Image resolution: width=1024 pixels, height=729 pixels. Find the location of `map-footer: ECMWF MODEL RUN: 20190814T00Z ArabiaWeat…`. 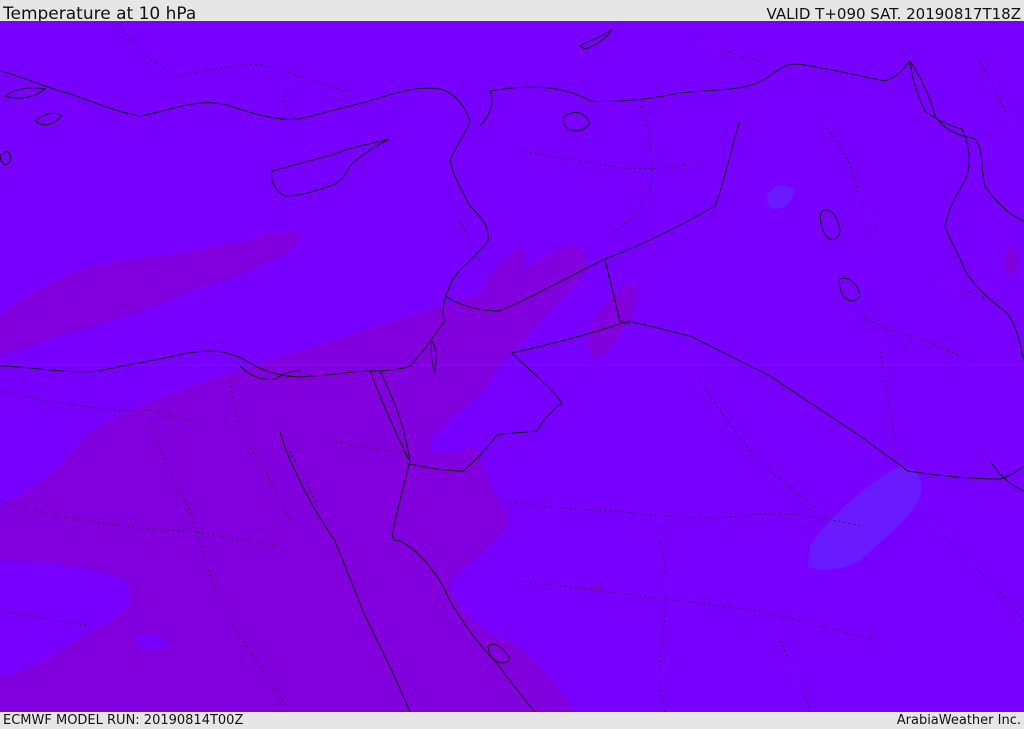

map-footer: ECMWF MODEL RUN: 20190814T00Z ArabiaWeat… is located at coordinates (512, 720).